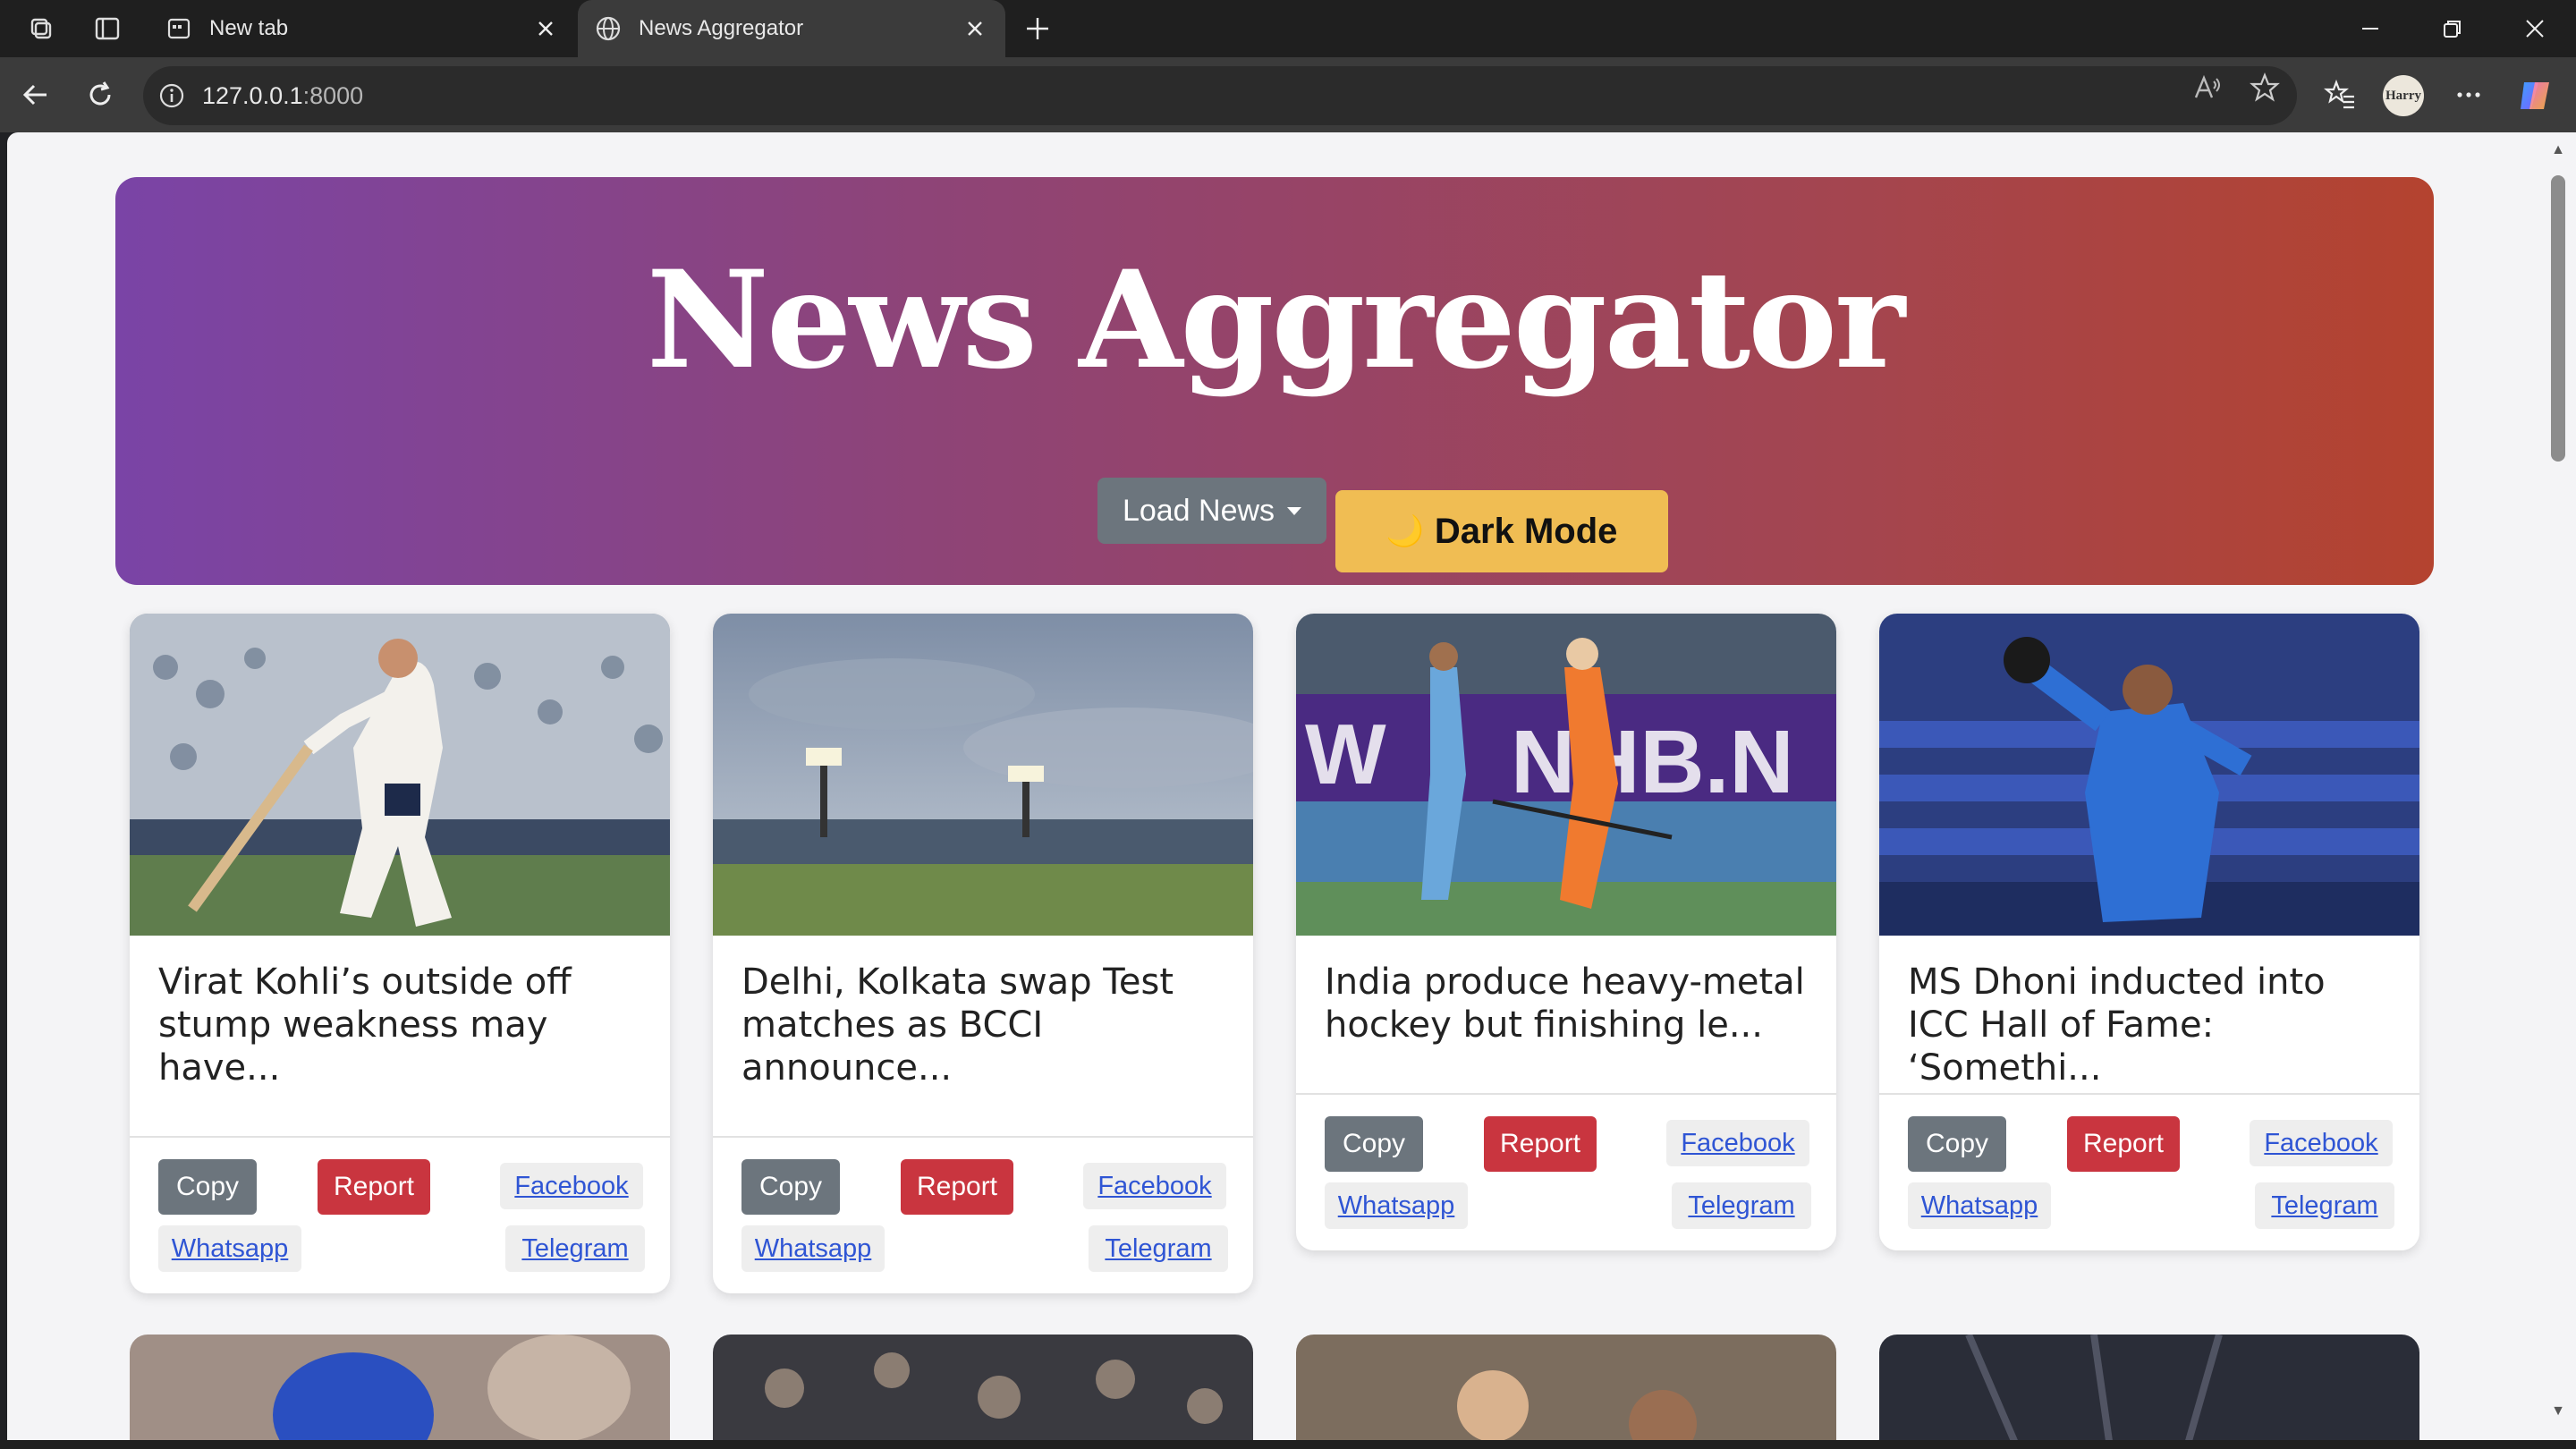 This screenshot has height=1449, width=2576. What do you see at coordinates (172, 96) in the screenshot?
I see `site-info-icon` at bounding box center [172, 96].